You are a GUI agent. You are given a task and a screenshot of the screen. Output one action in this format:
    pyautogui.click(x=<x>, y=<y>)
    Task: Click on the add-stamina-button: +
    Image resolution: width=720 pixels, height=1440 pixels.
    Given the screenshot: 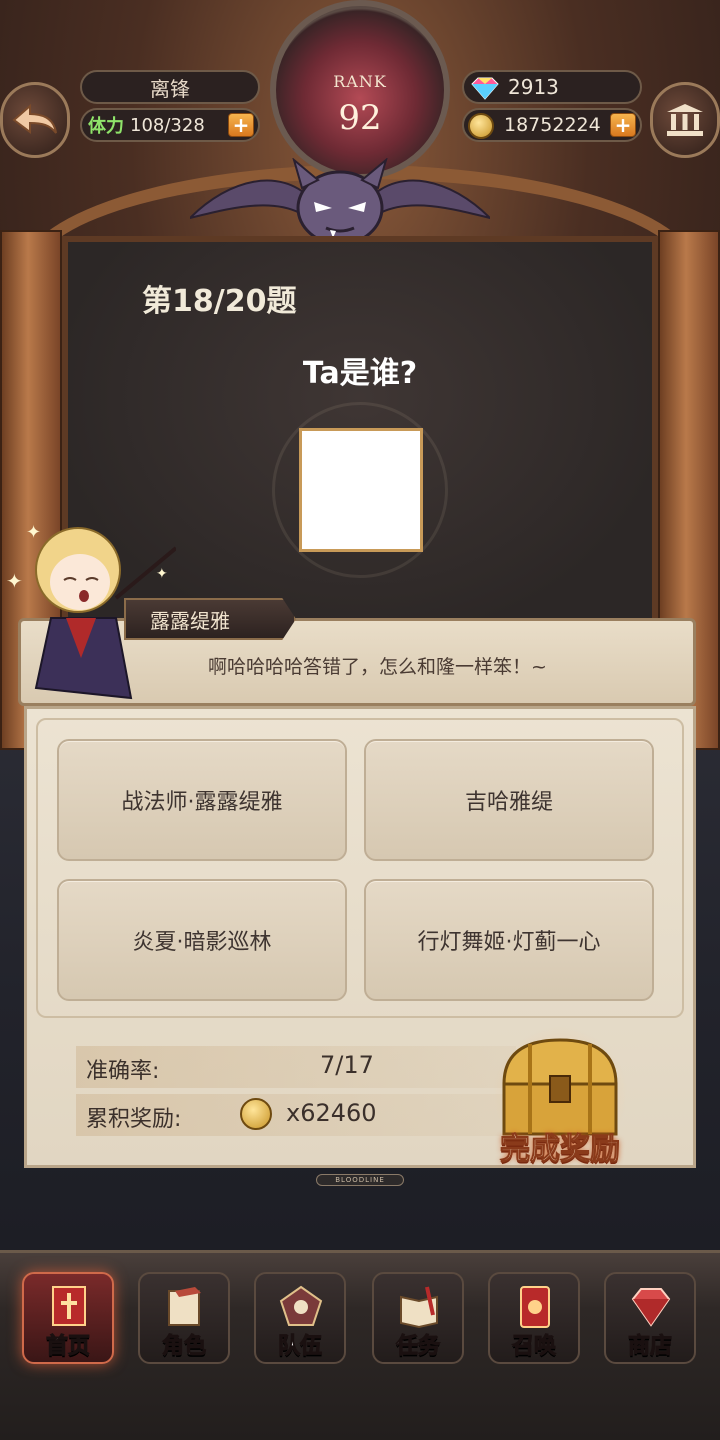 What is the action you would take?
    pyautogui.click(x=241, y=125)
    